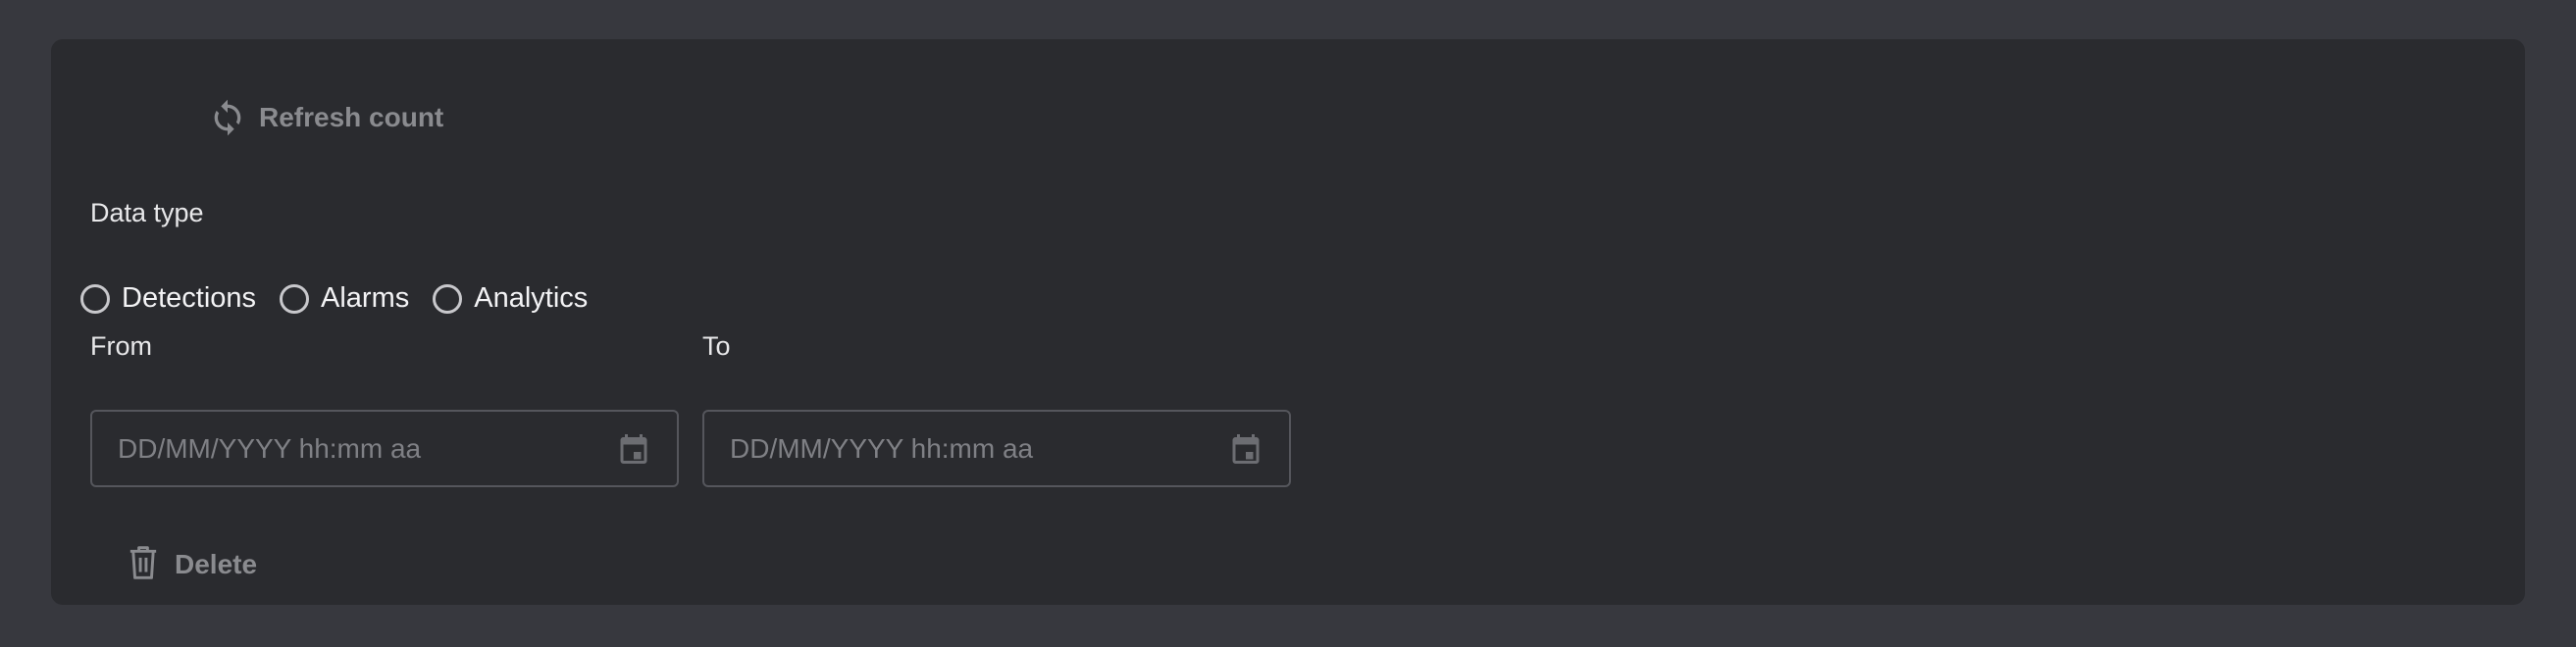 Image resolution: width=2576 pixels, height=647 pixels. I want to click on delete-button: Delete, so click(194, 564).